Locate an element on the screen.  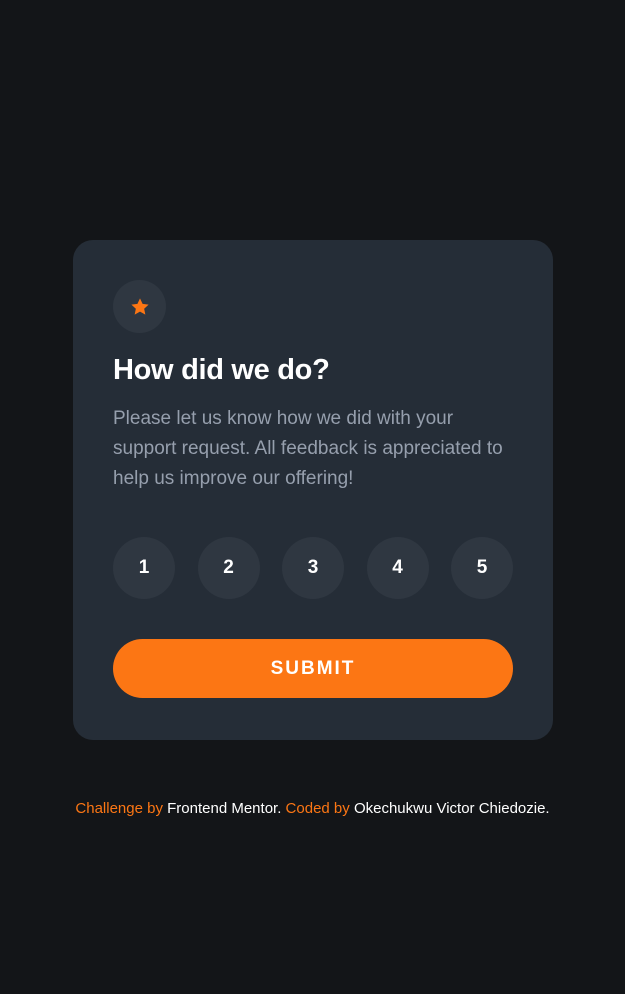
frontend-mentor-link: Frontend Mentor. is located at coordinates (224, 808).